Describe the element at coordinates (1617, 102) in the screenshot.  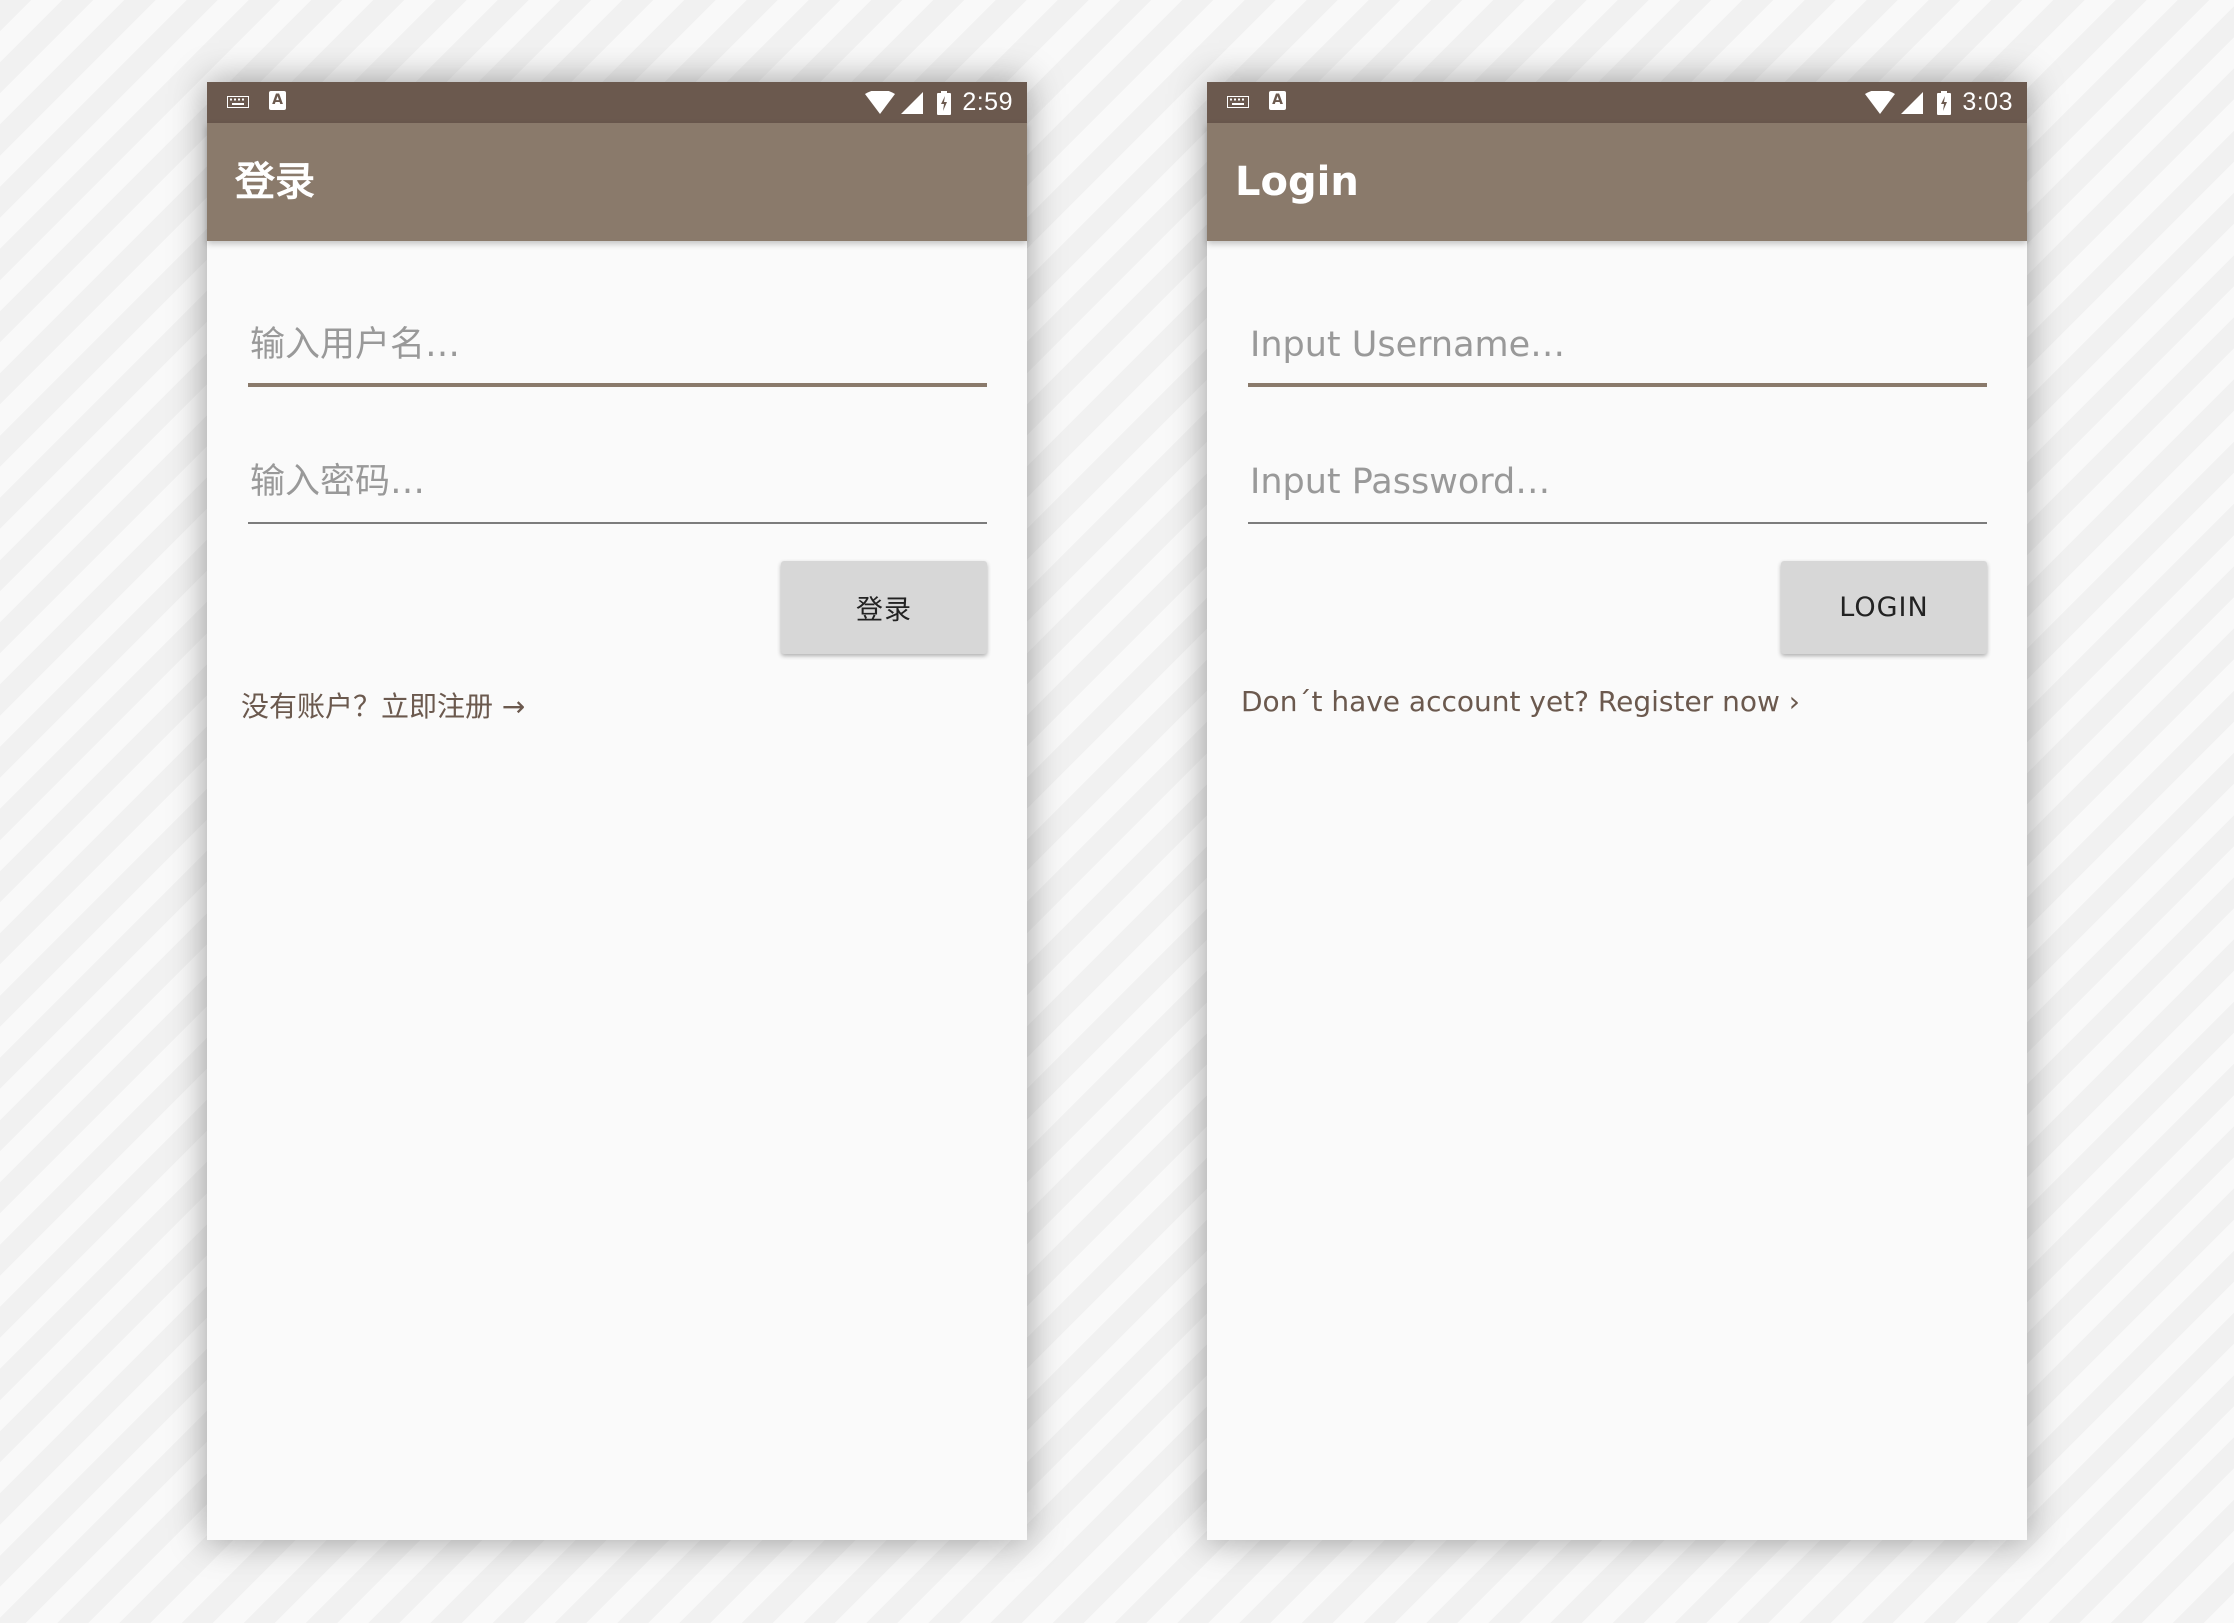
I see `status-bar: A 3:03` at that location.